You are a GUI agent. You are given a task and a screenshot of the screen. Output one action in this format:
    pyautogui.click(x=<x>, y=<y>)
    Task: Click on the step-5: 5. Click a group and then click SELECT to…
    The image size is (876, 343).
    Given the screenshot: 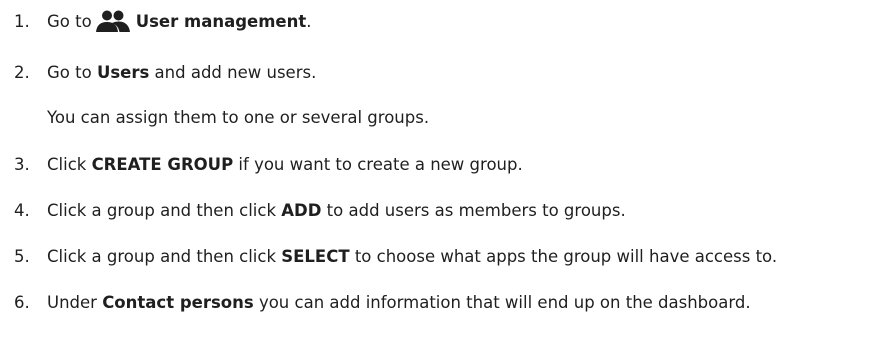 What is the action you would take?
    pyautogui.click(x=395, y=257)
    